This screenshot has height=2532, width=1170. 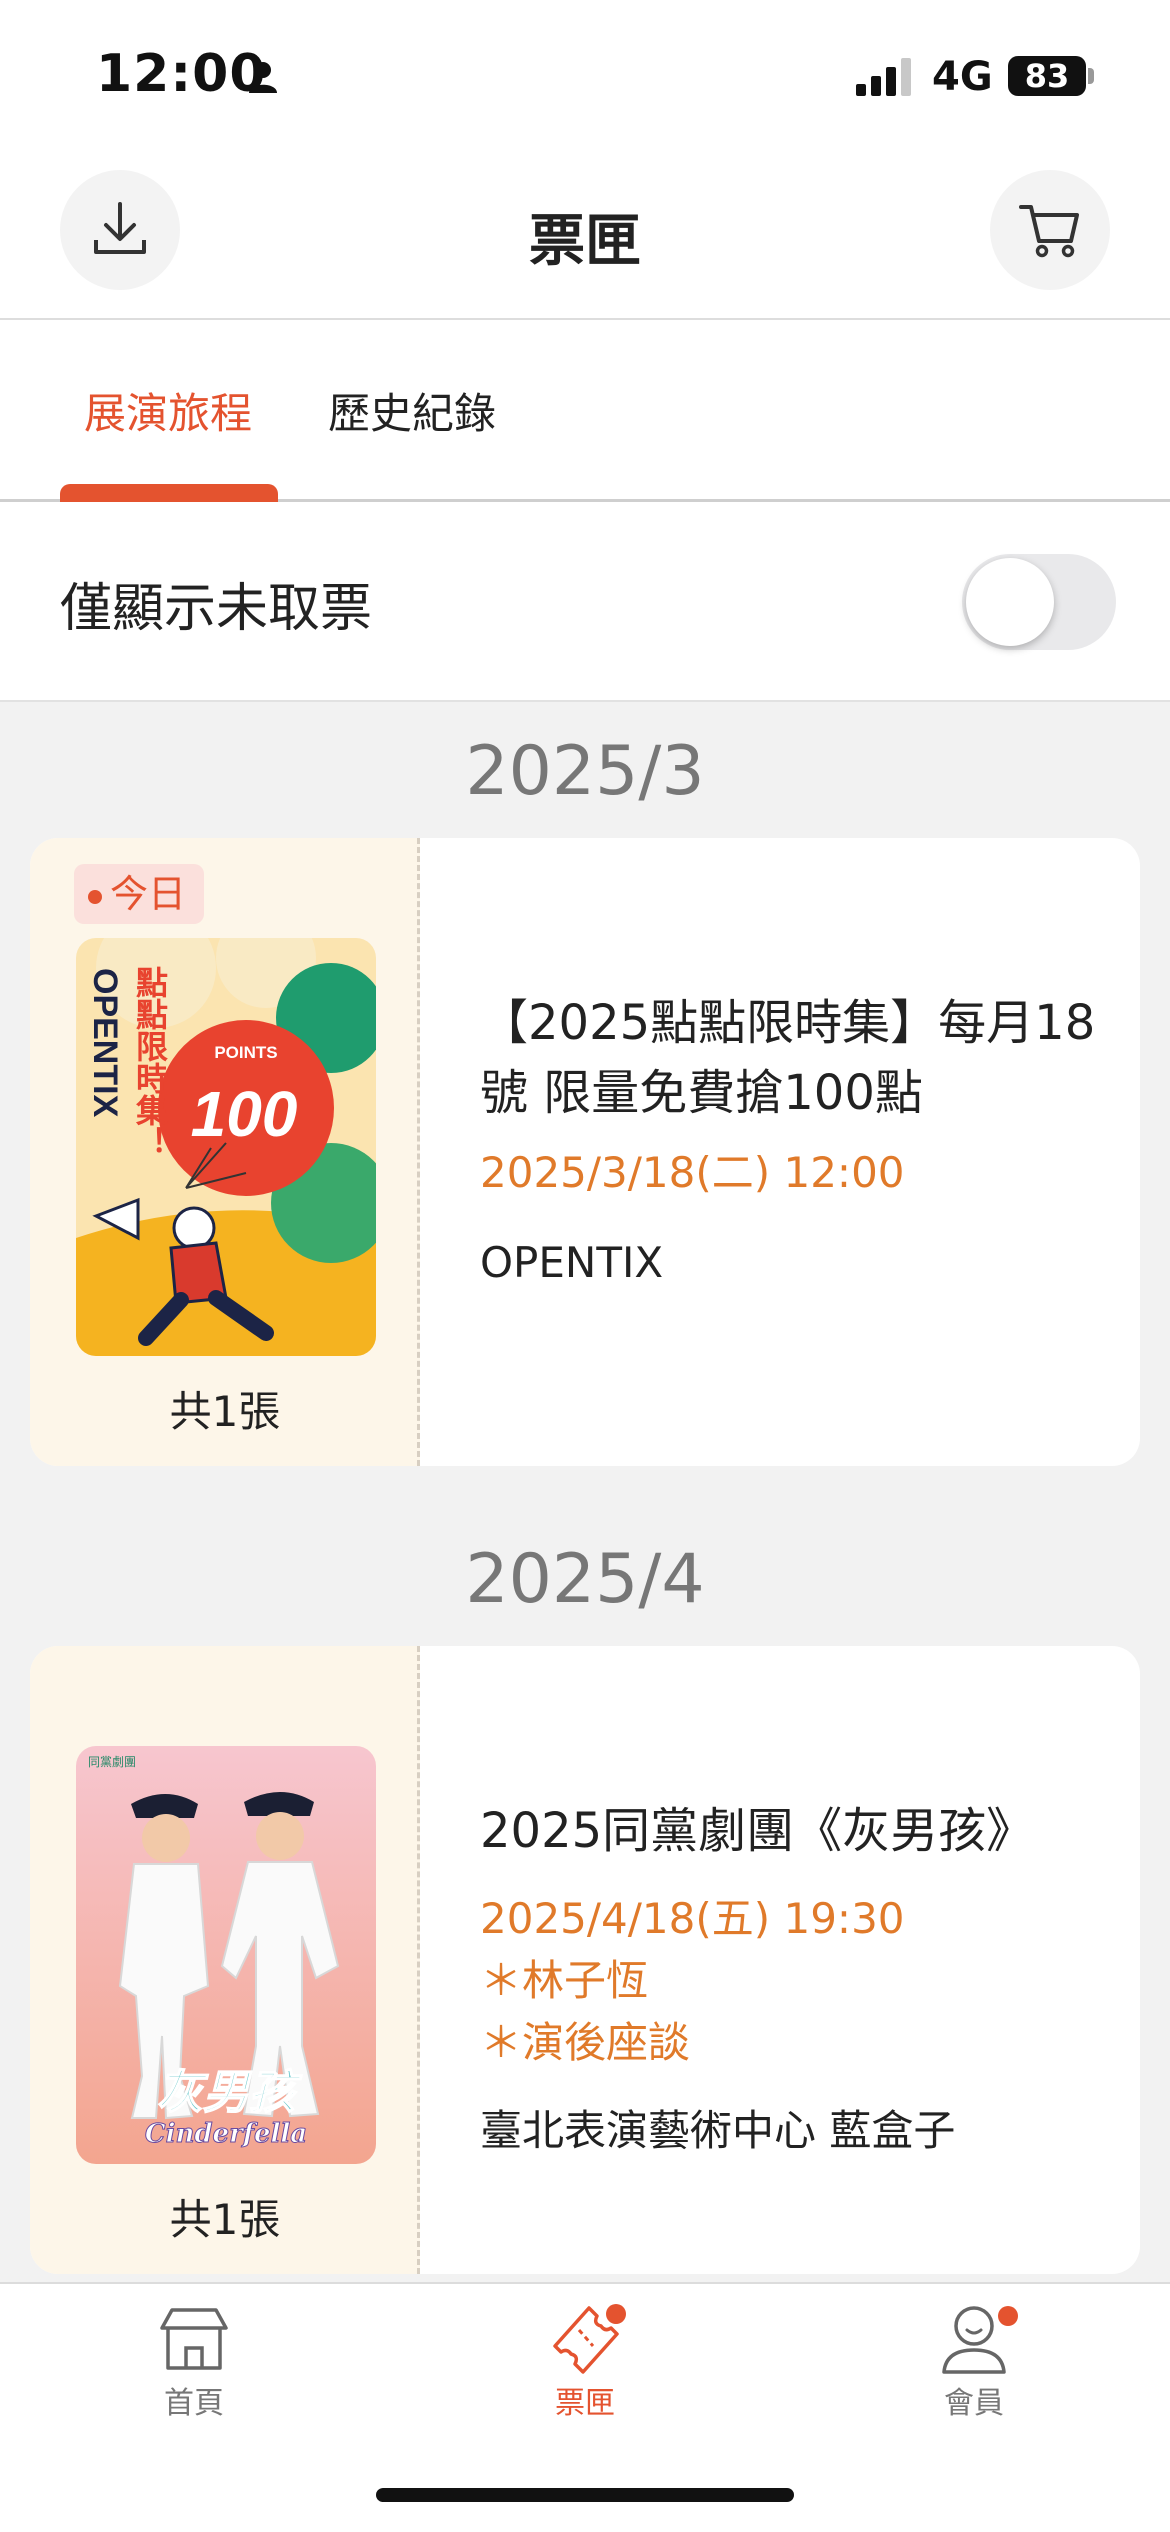 I want to click on tabbar-home-label: 首頁, so click(x=194, y=2403).